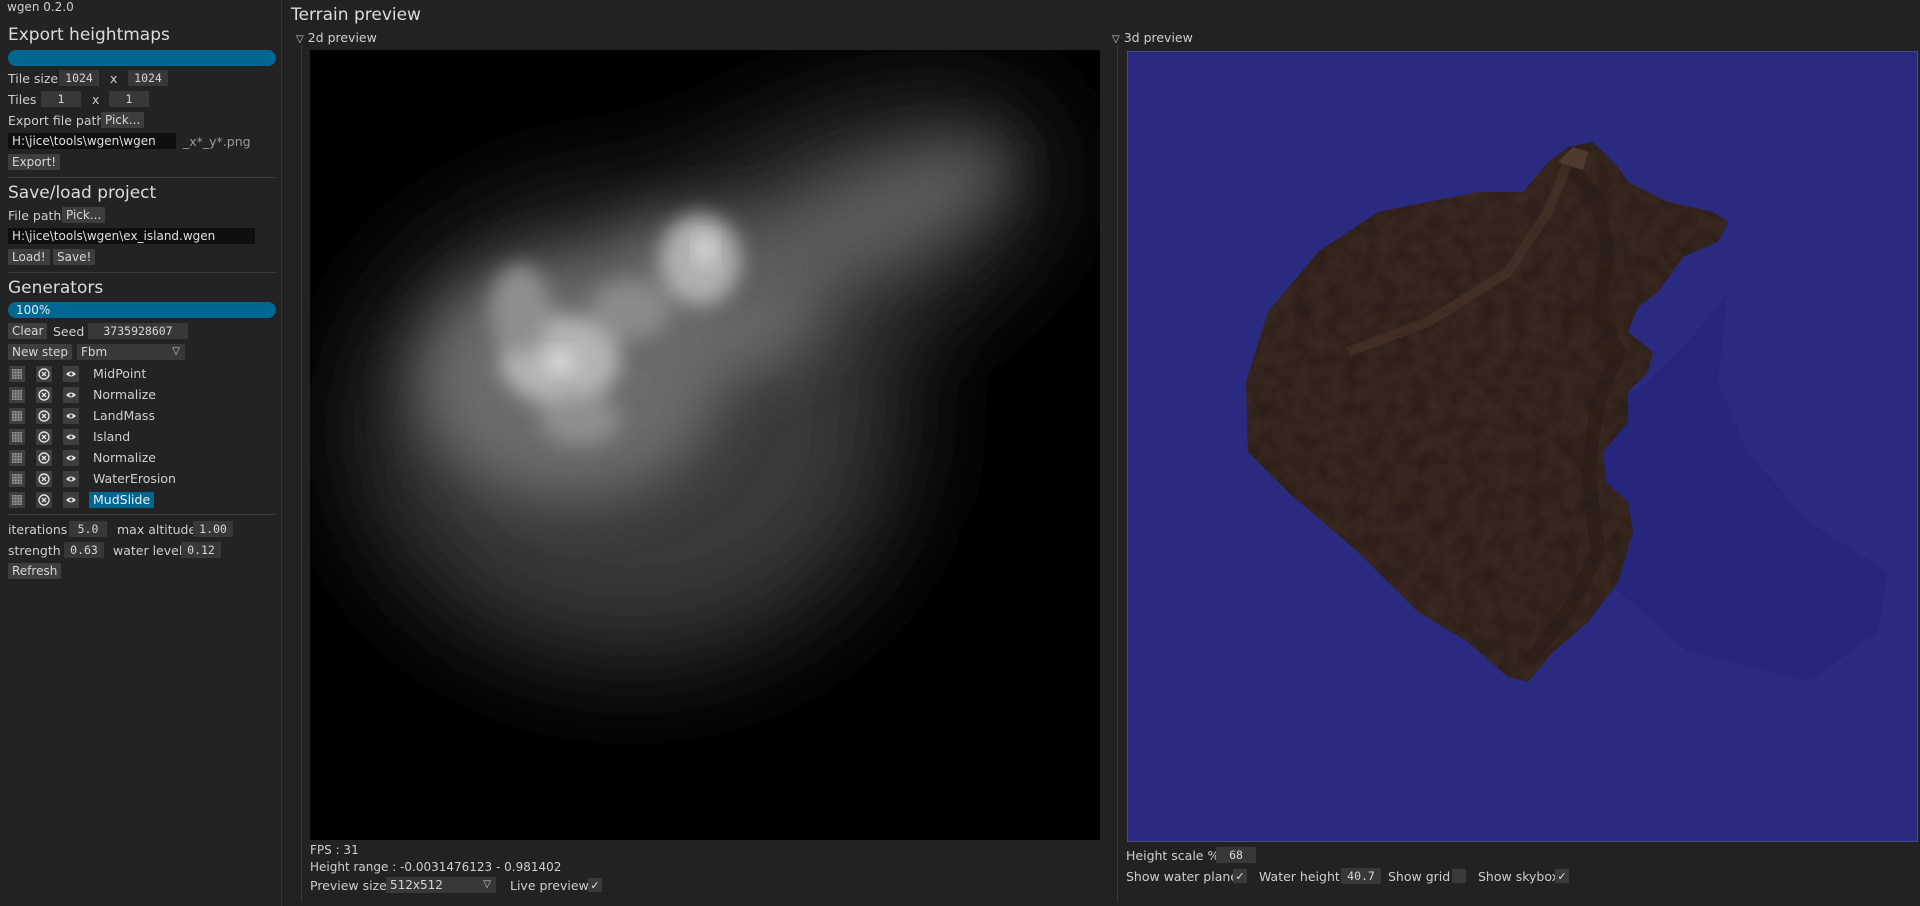 This screenshot has width=1920, height=906. I want to click on tiles-label: Tiles, so click(22, 99).